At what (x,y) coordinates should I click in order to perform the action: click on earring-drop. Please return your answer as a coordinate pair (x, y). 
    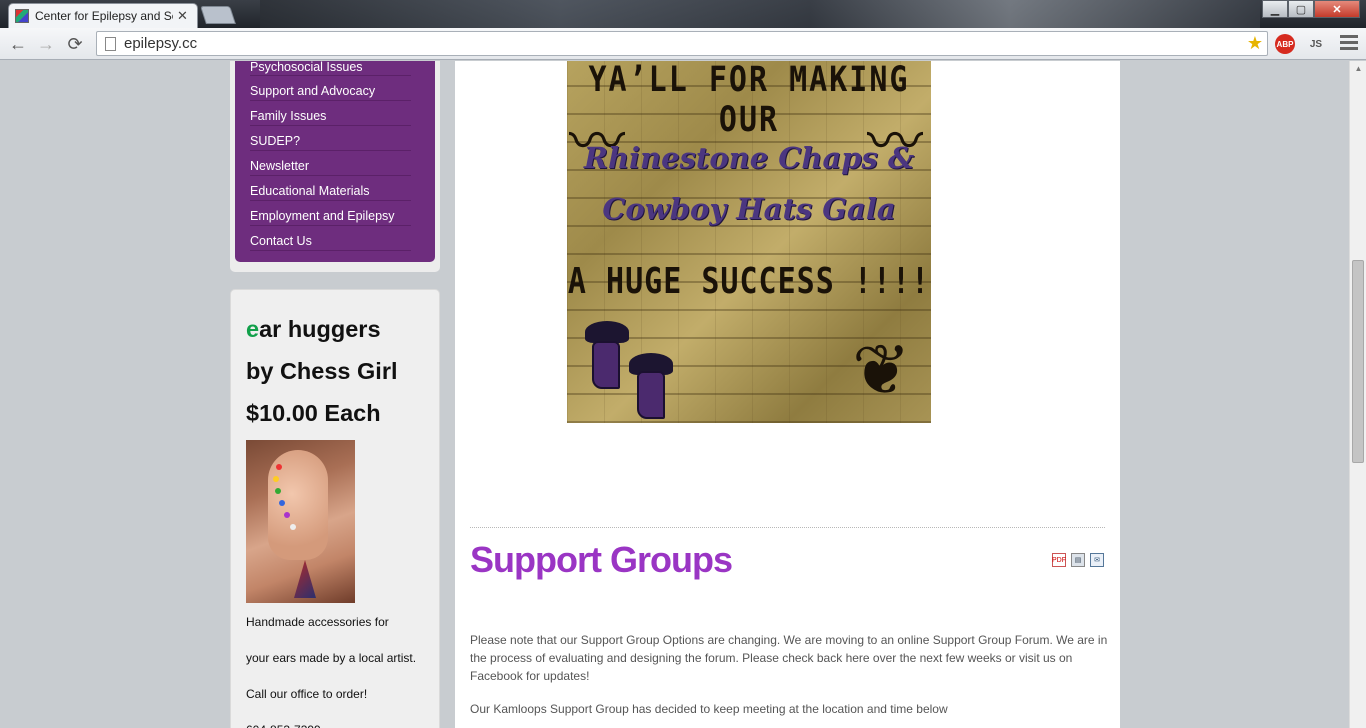
    Looking at the image, I should click on (305, 579).